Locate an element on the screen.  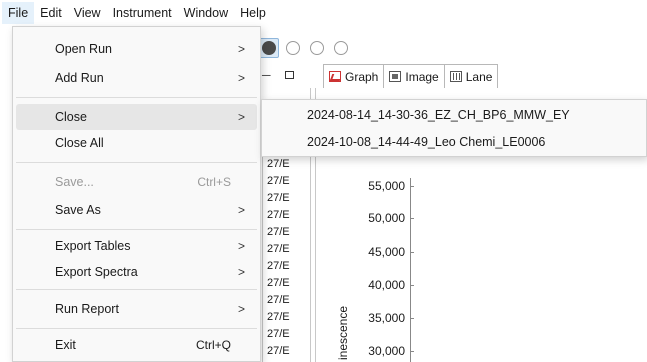
menu-item-label: Run Report is located at coordinates (87, 309).